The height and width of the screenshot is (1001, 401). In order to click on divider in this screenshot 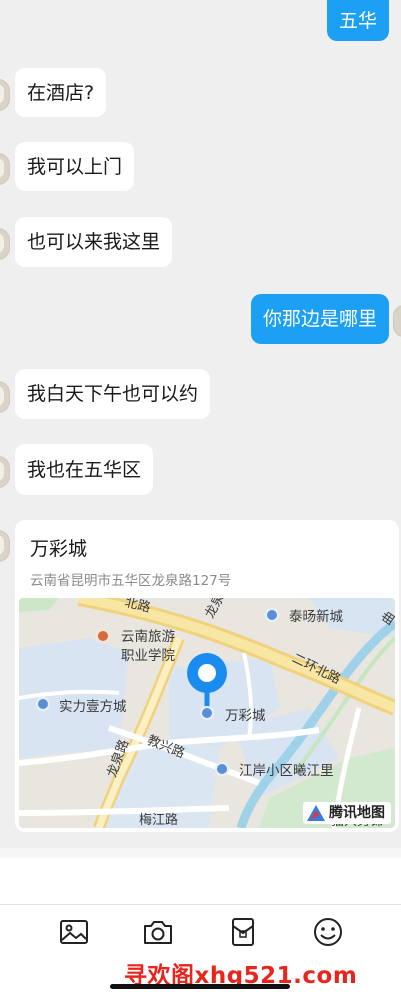, I will do `click(200, 853)`.